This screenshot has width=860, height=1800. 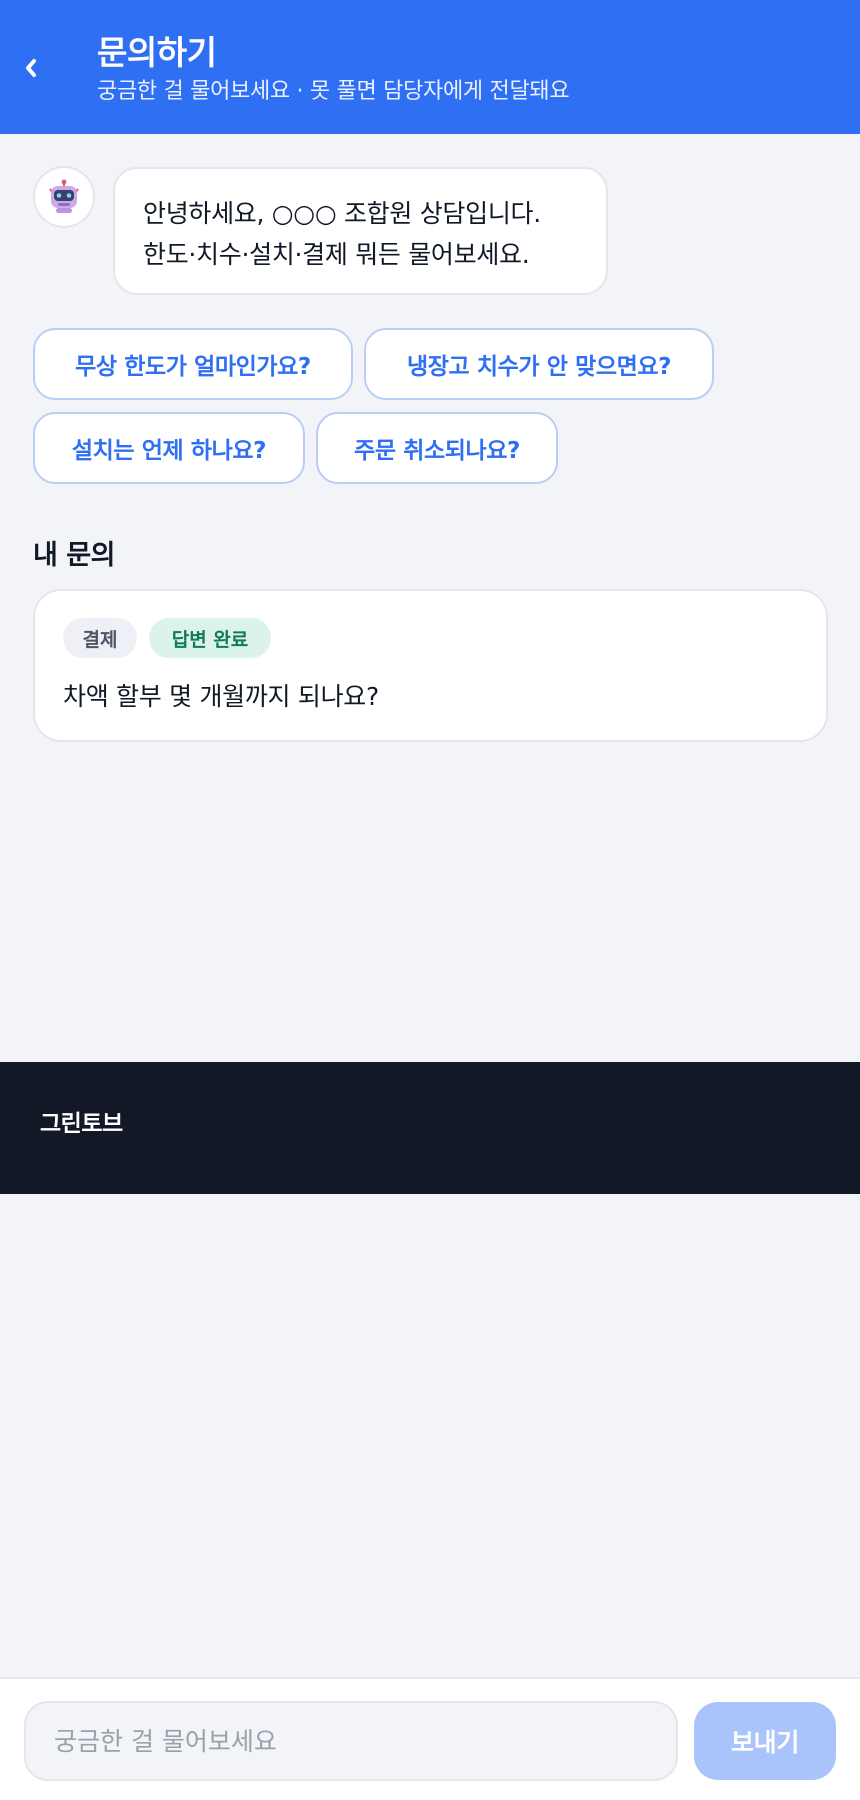 I want to click on footer: 그린토브, so click(x=430, y=1128).